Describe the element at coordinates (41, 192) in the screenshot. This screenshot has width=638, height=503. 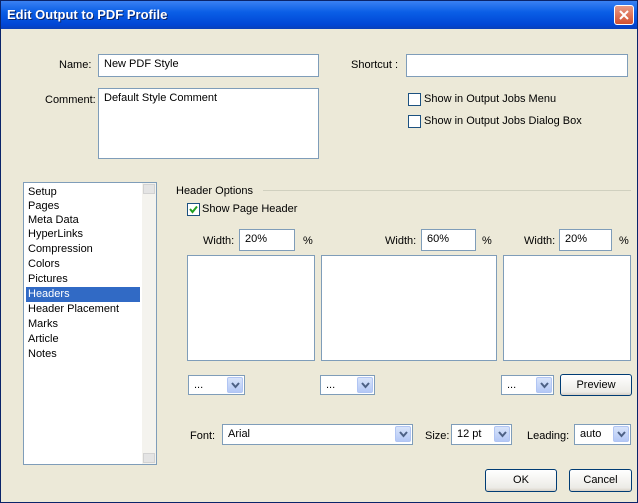
I see `list-item-setup: Setup` at that location.